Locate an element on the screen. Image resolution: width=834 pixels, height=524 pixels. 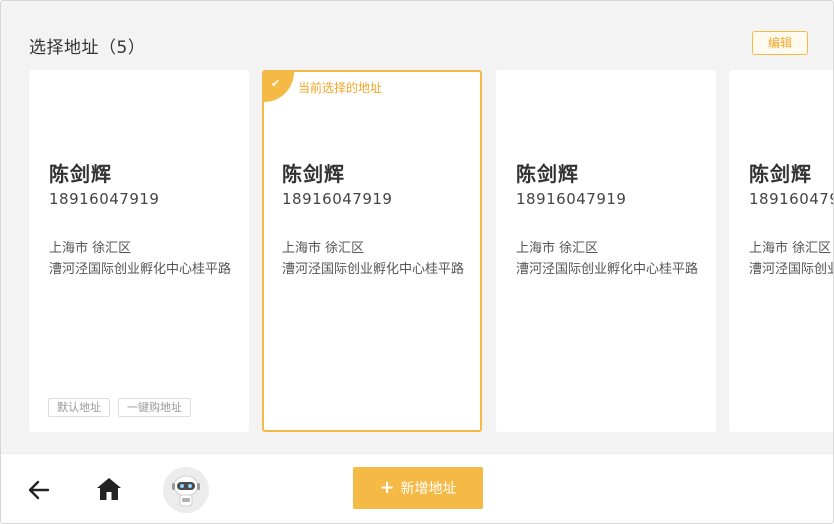
selected-check-badge: ✔ is located at coordinates (279, 87).